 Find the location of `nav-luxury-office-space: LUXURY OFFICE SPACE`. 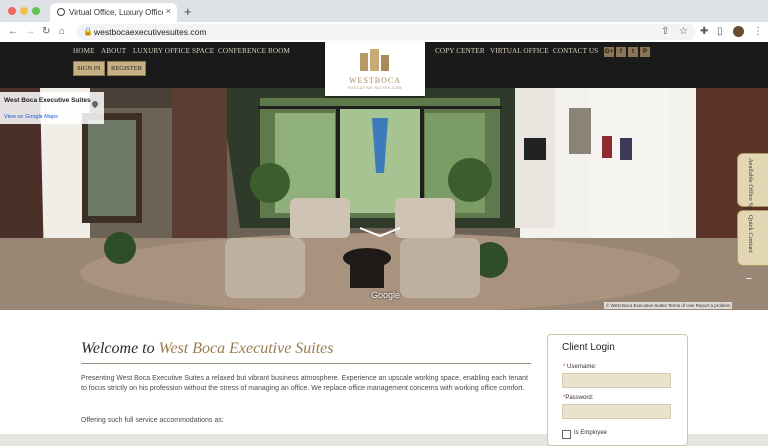

nav-luxury-office-space: LUXURY OFFICE SPACE is located at coordinates (173, 51).